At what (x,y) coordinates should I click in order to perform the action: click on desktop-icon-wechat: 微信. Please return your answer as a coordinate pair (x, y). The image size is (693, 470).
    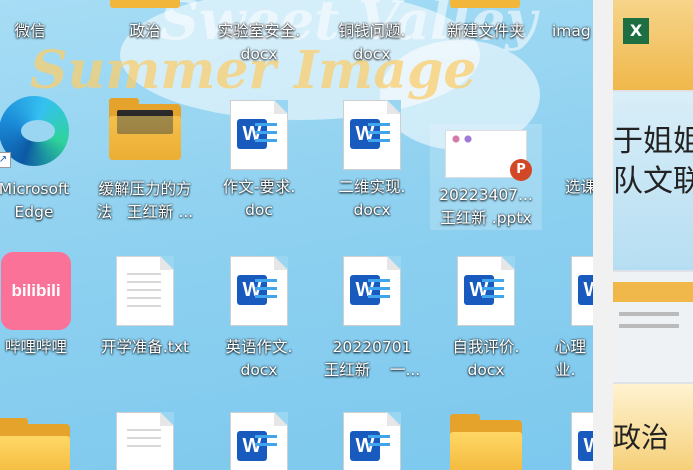
    Looking at the image, I should click on (43, 31).